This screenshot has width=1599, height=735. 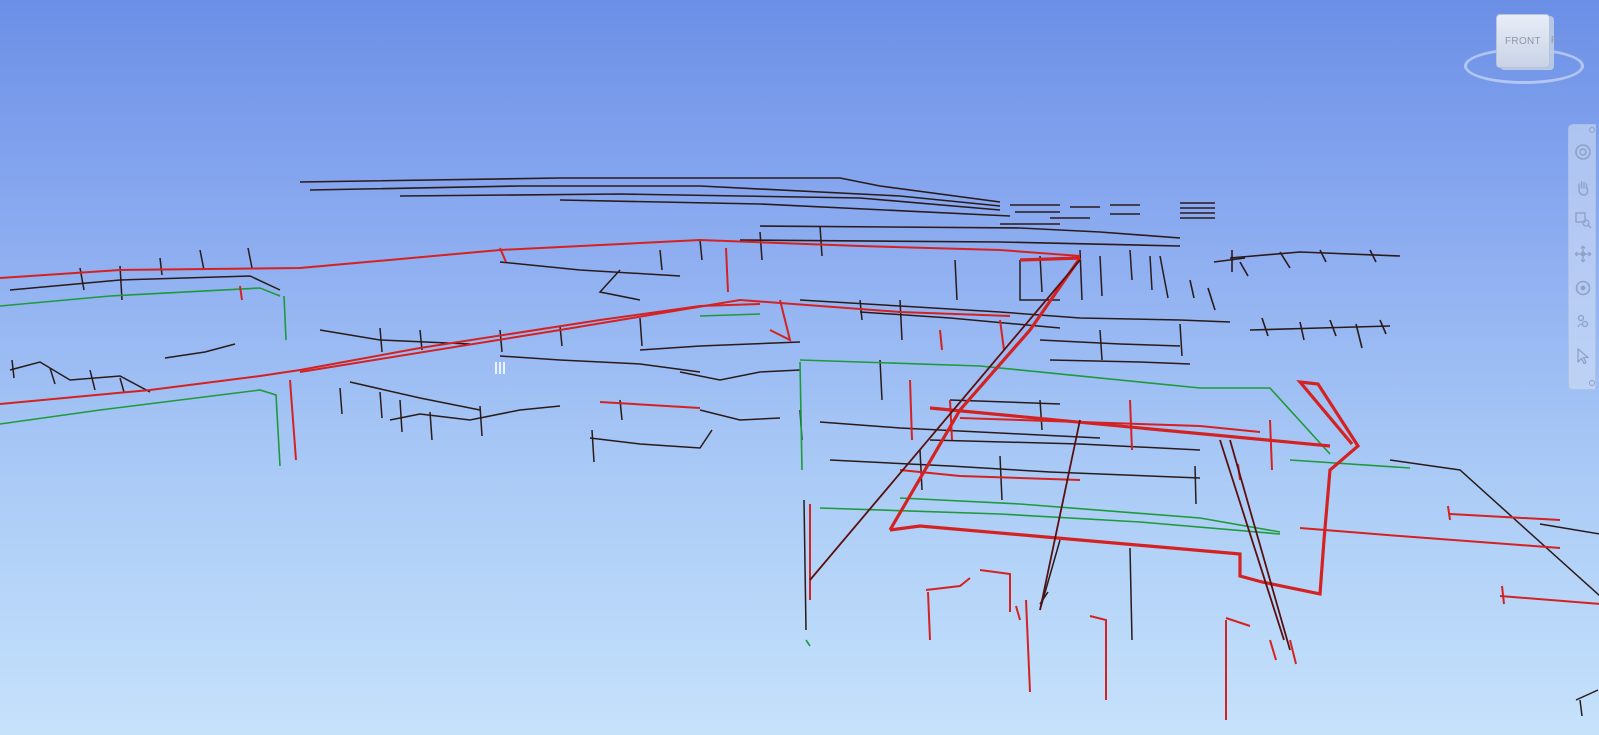 I want to click on cursor-select-icon, so click(x=1583, y=356).